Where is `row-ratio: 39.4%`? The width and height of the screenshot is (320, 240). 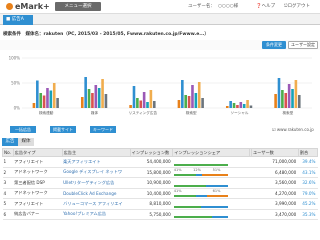 row-ratio: 39.4% is located at coordinates (308, 162).